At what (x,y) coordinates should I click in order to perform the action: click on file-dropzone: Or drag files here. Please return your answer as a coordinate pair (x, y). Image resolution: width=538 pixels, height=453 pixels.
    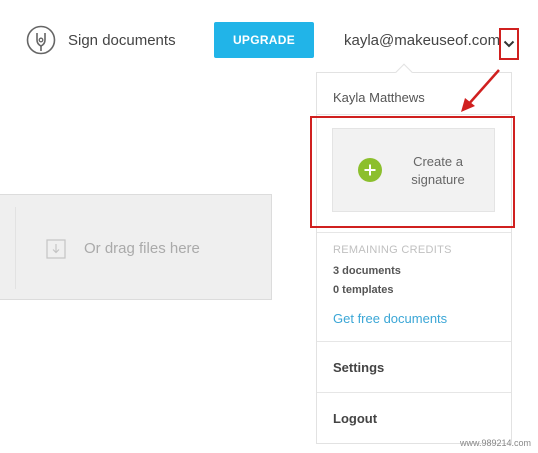
    Looking at the image, I should click on (136, 247).